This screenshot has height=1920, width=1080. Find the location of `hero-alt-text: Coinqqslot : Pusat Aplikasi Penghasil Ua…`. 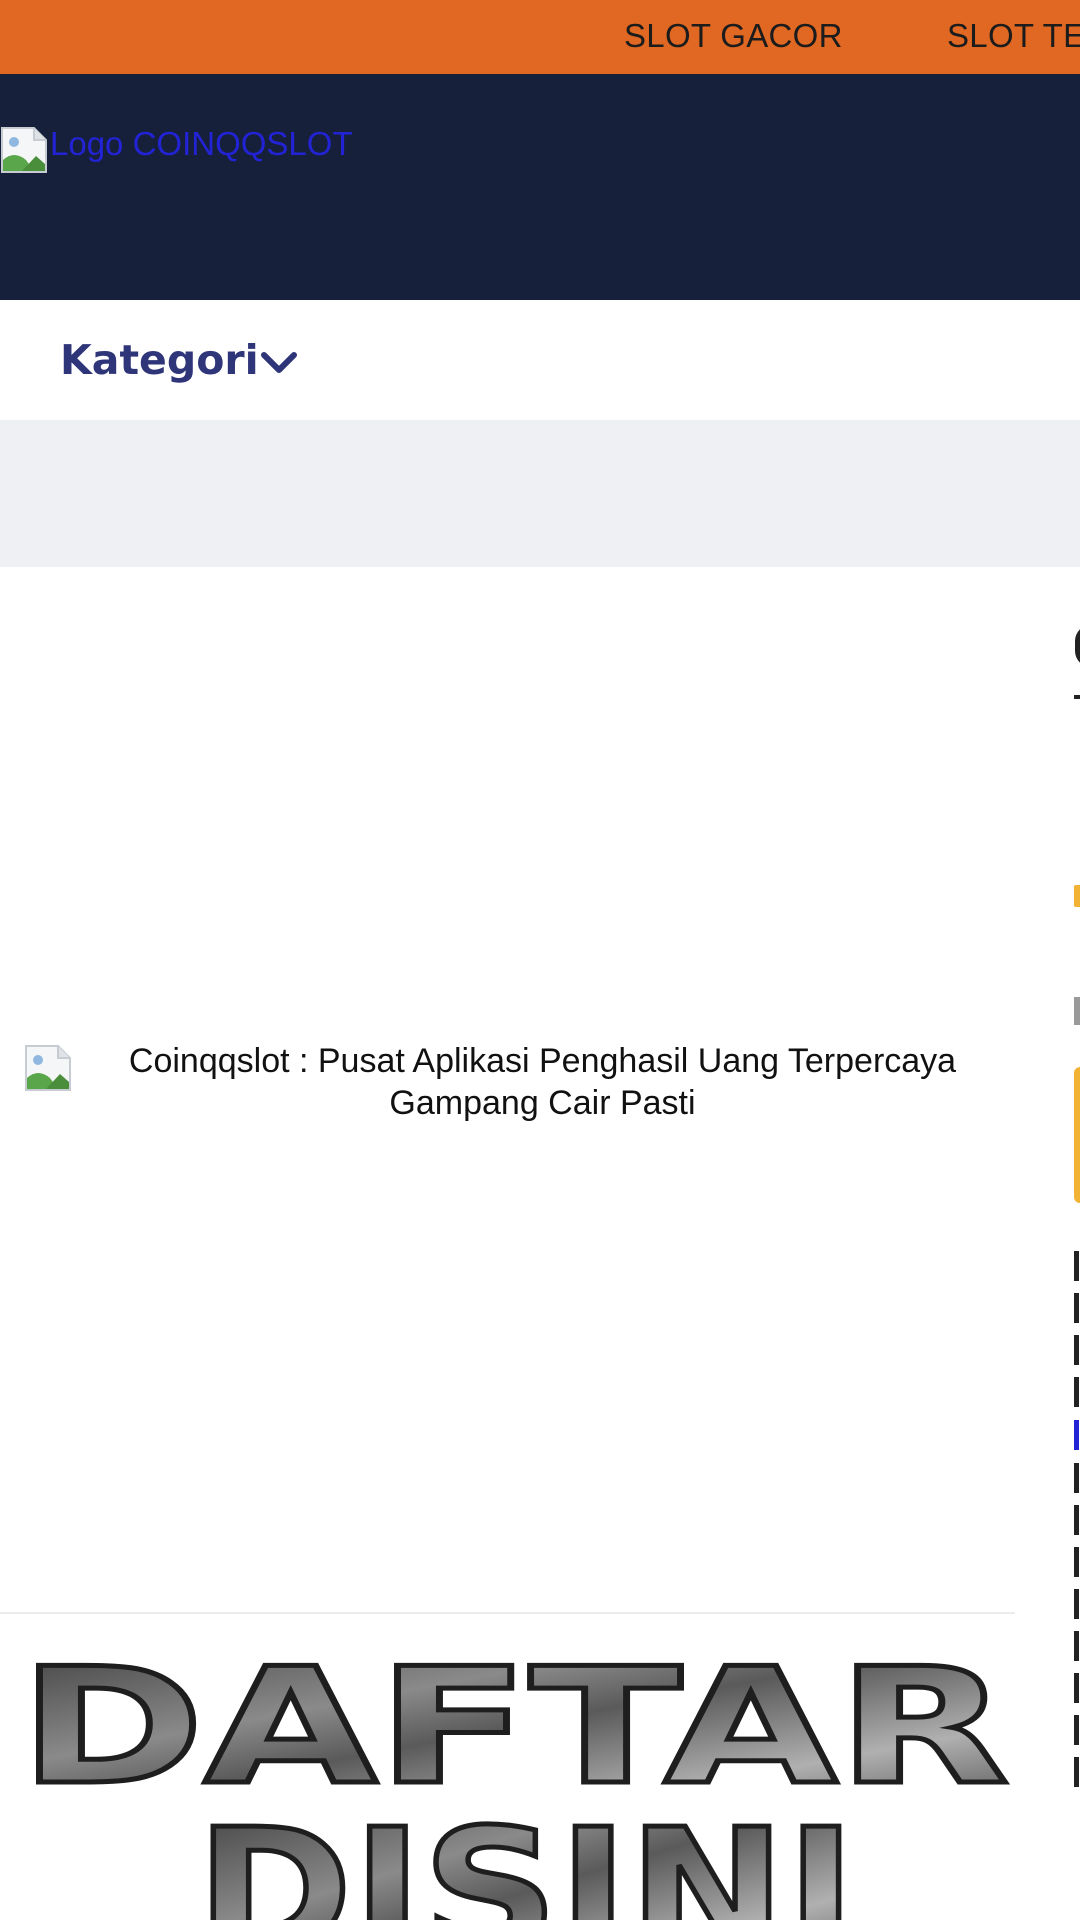

hero-alt-text: Coinqqslot : Pusat Aplikasi Penghasil Ua… is located at coordinates (542, 1082).